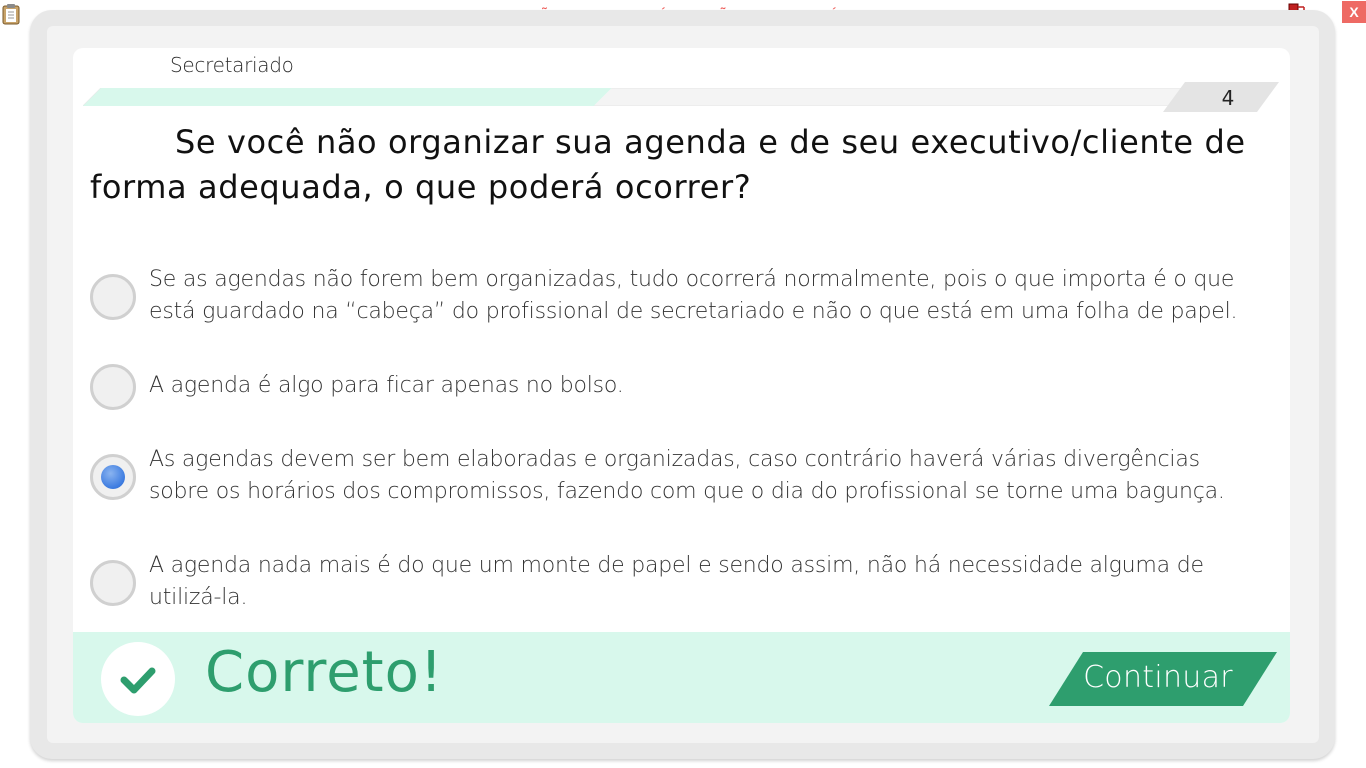 The height and width of the screenshot is (768, 1366). Describe the element at coordinates (232, 65) in the screenshot. I see `subject-title: Secretariado` at that location.